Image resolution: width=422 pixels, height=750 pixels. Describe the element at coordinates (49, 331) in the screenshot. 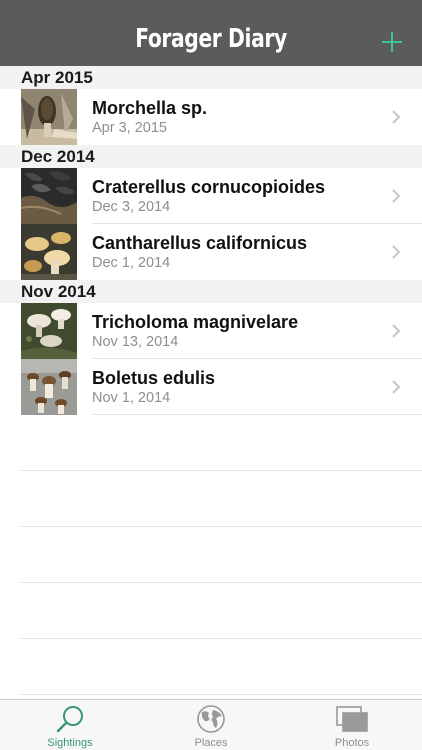

I see `matsutake-photo` at that location.